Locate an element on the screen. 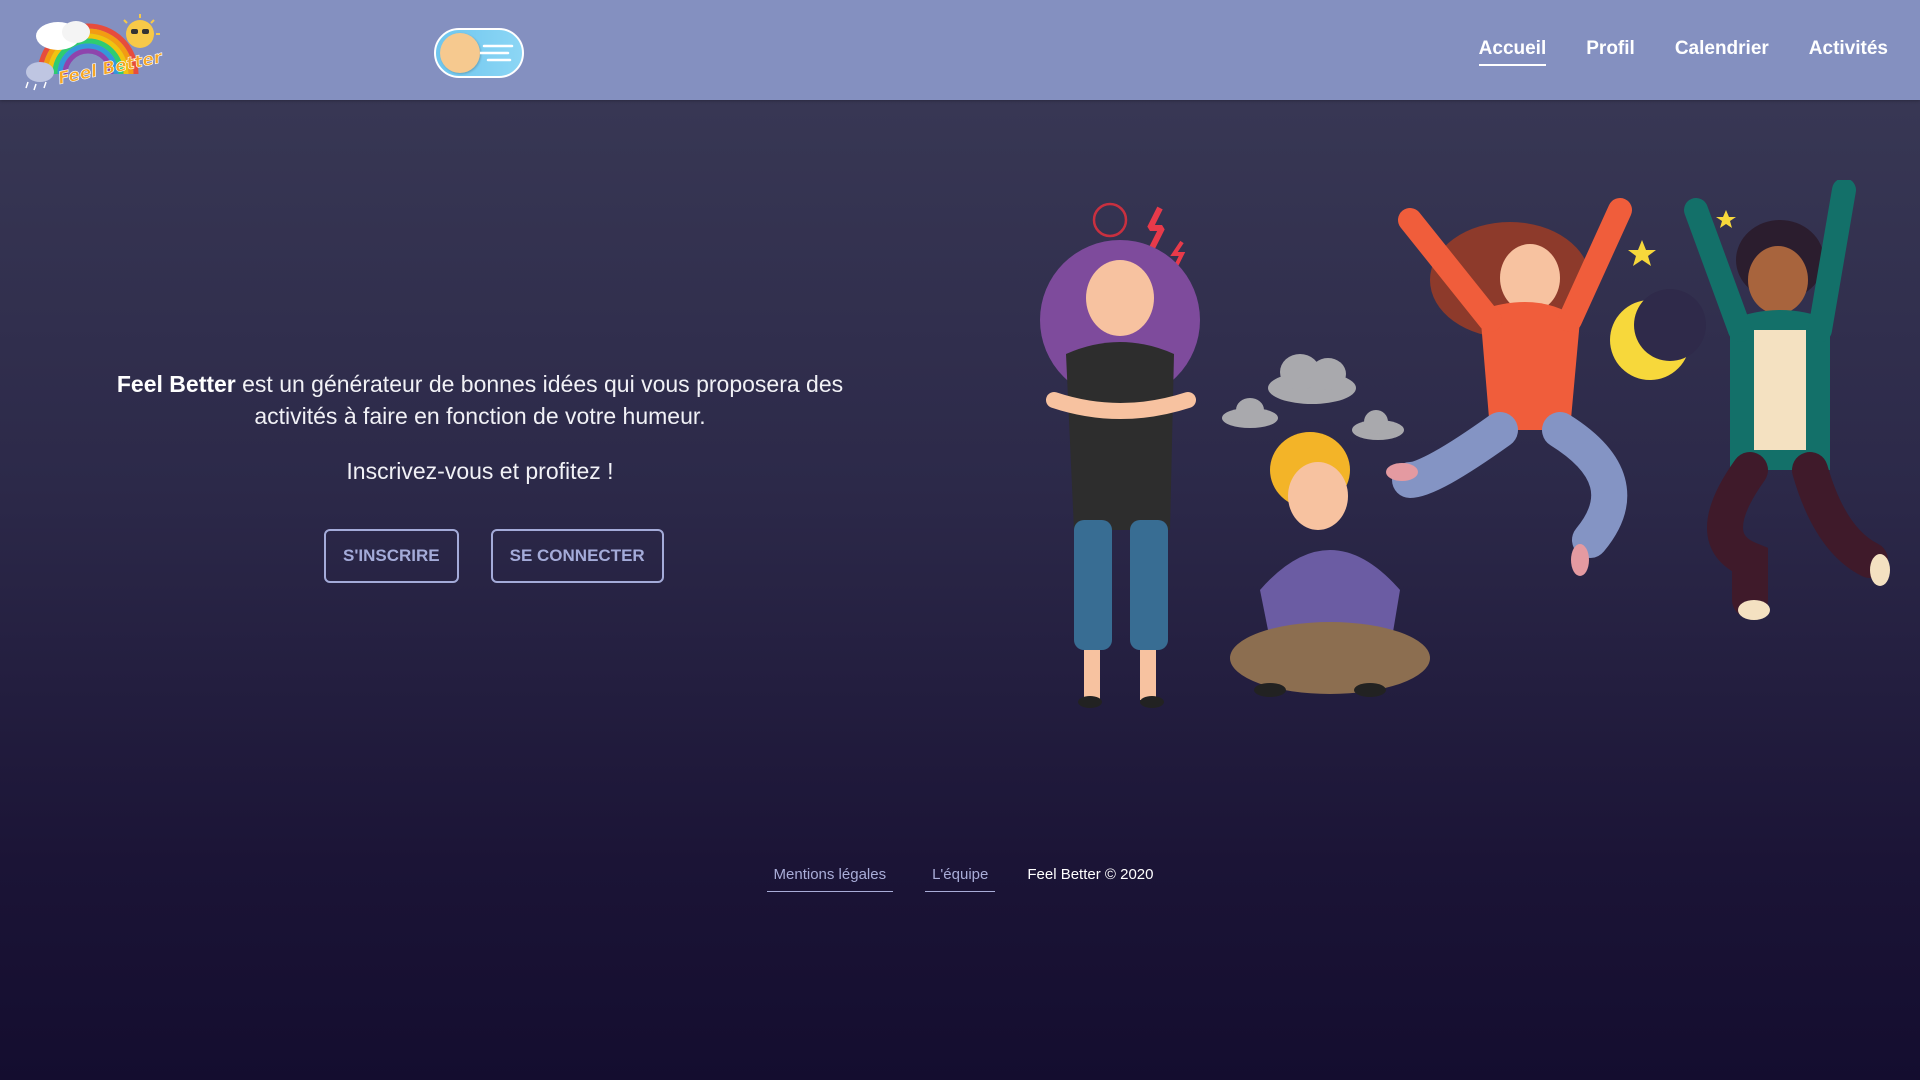  angry-girl-figure is located at coordinates (1120, 455).